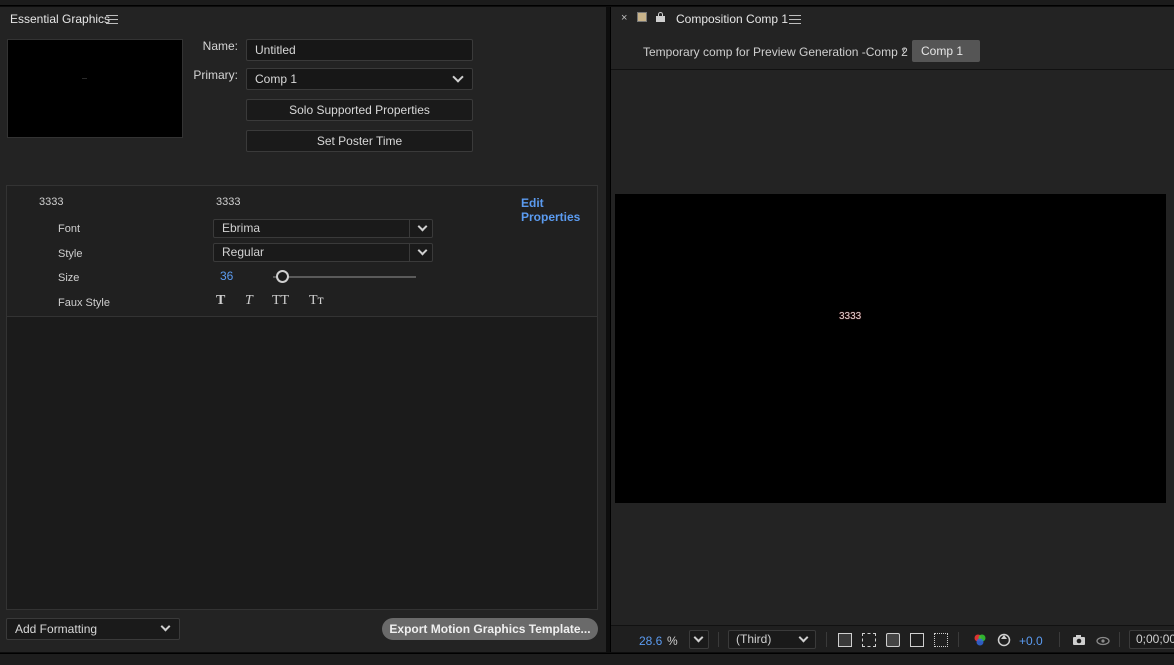 This screenshot has height=665, width=1174. What do you see at coordinates (69, 278) in the screenshot?
I see `size-label: Size` at bounding box center [69, 278].